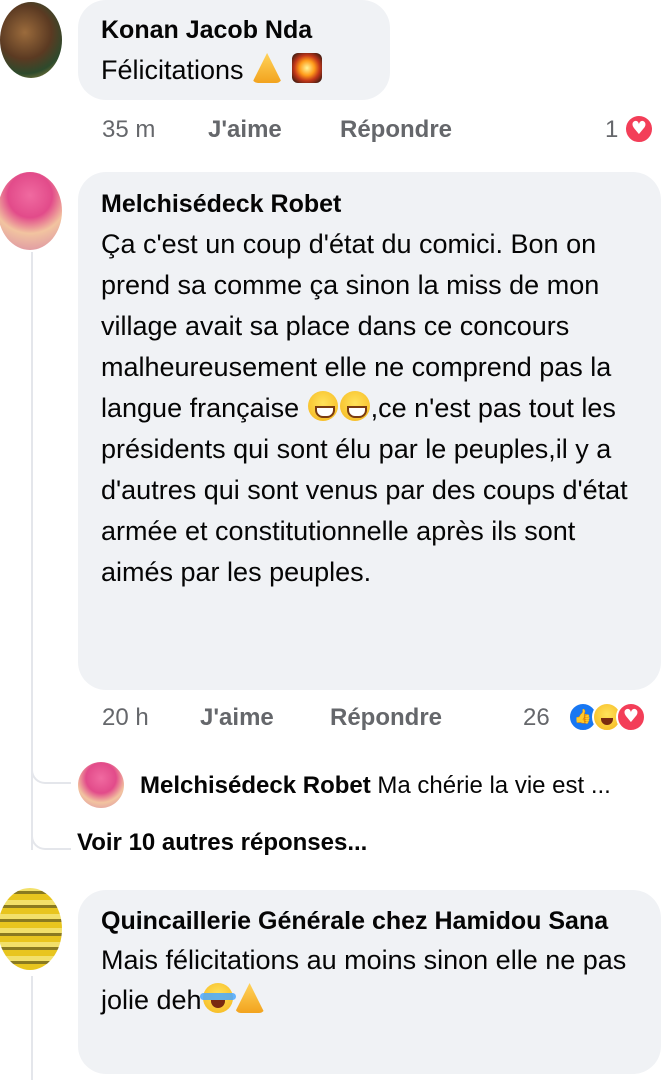  I want to click on comment-text-body: Félicitations, so click(172, 70).